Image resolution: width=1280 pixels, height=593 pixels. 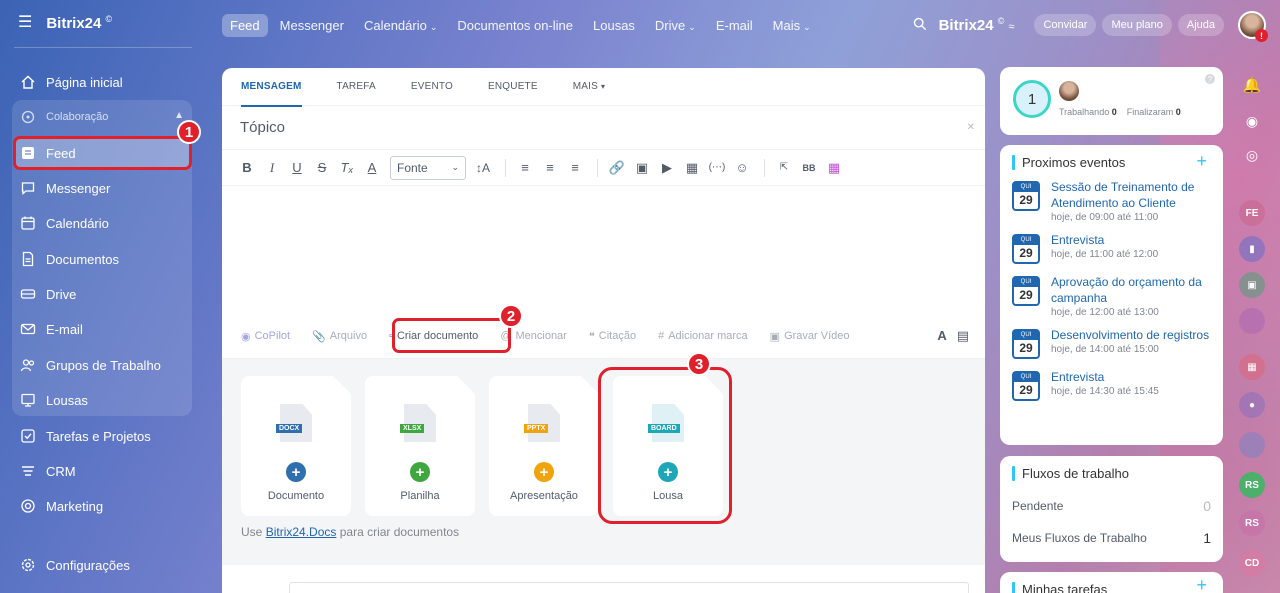 What do you see at coordinates (1069, 91) in the screenshot?
I see `colleague-avatar` at bounding box center [1069, 91].